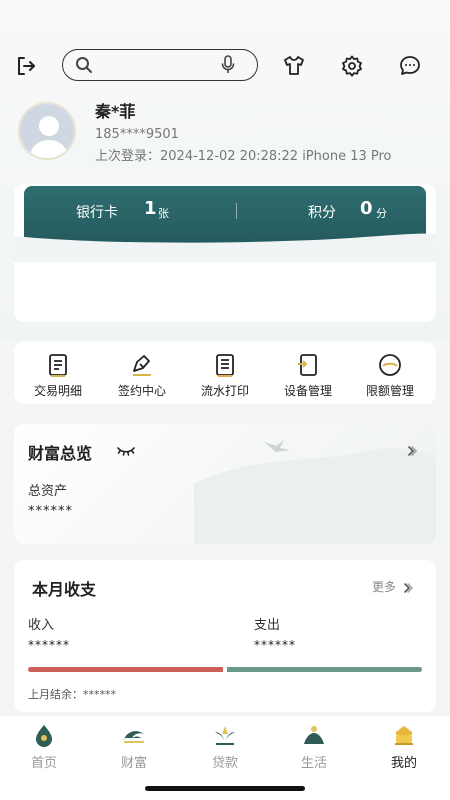  Describe the element at coordinates (410, 66) in the screenshot. I see `message-icon` at that location.